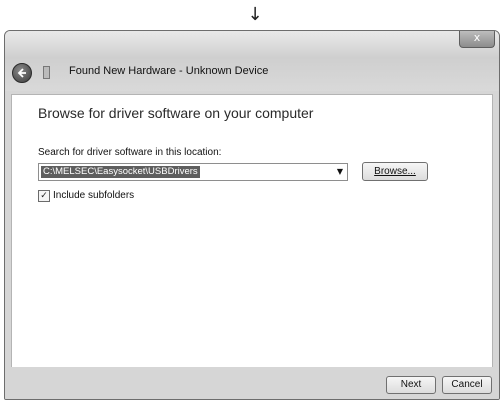 Image resolution: width=504 pixels, height=400 pixels. I want to click on title-bar: x Found New Hardware - Unknown Device, so click(252, 61).